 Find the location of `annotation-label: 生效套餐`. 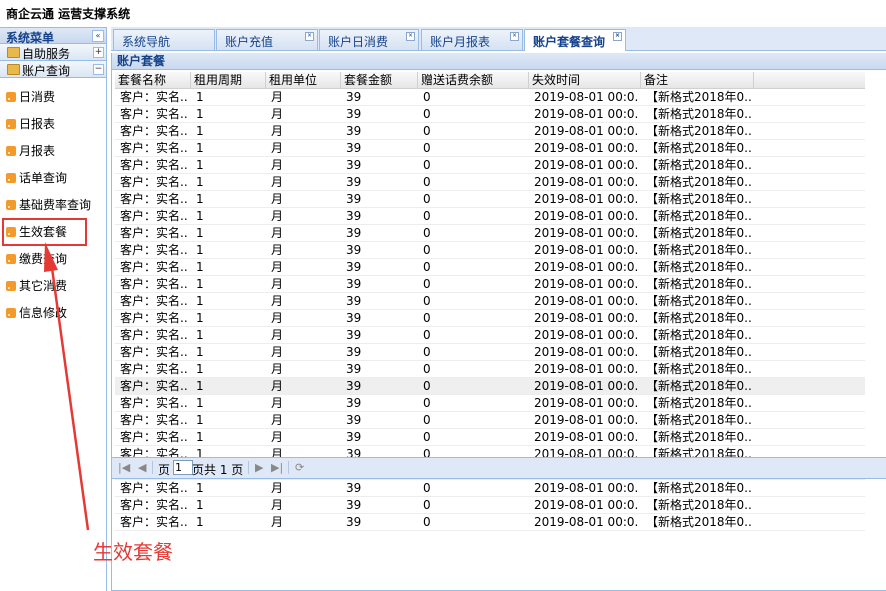

annotation-label: 生效套餐 is located at coordinates (133, 552).